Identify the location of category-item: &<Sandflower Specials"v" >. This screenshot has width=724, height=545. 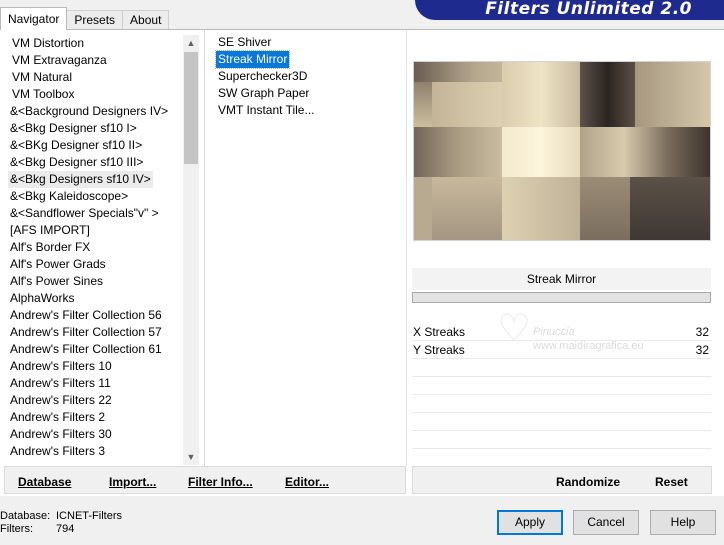
(84, 213).